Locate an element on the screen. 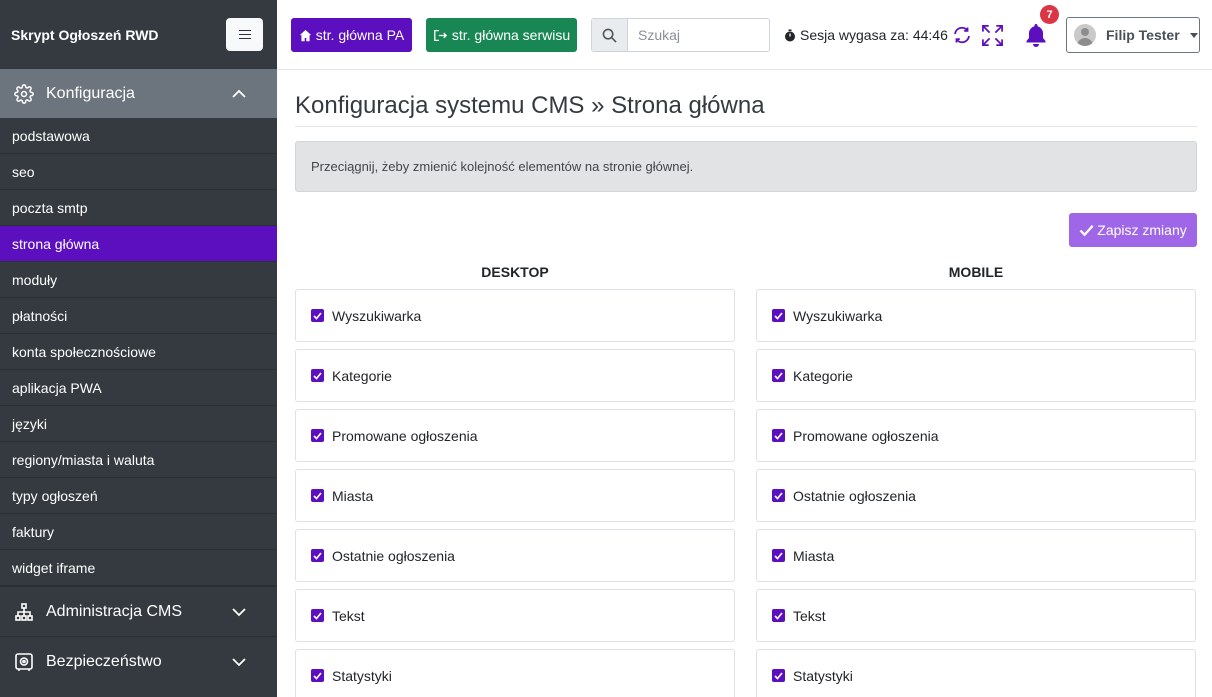 The height and width of the screenshot is (697, 1212). sidebar-section-bezpieczenstwo: Bezpieczeństwo is located at coordinates (138, 661).